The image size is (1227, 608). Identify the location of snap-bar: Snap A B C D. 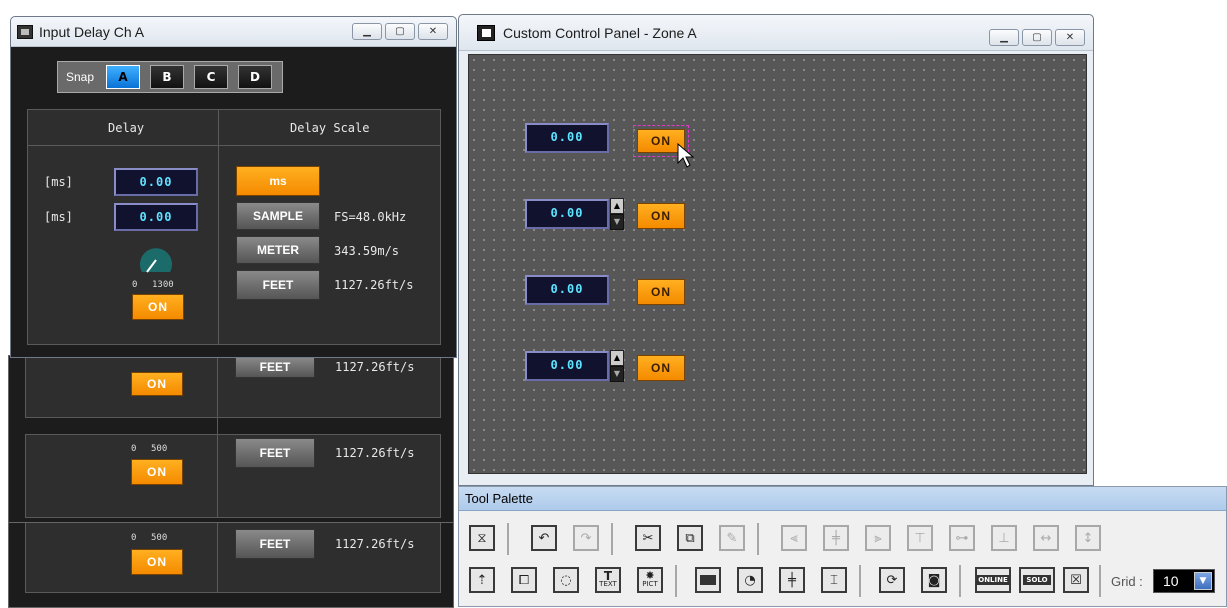
(170, 77).